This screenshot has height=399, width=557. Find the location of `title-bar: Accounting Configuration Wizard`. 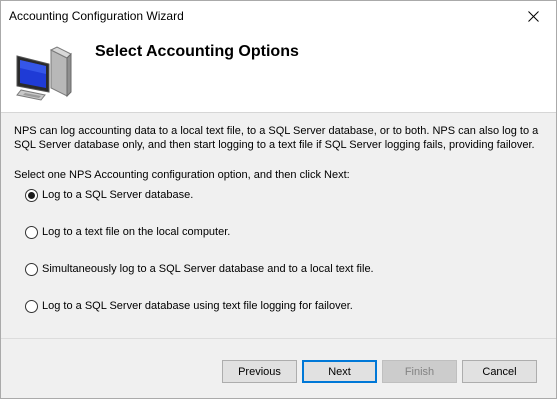

title-bar: Accounting Configuration Wizard is located at coordinates (278, 16).